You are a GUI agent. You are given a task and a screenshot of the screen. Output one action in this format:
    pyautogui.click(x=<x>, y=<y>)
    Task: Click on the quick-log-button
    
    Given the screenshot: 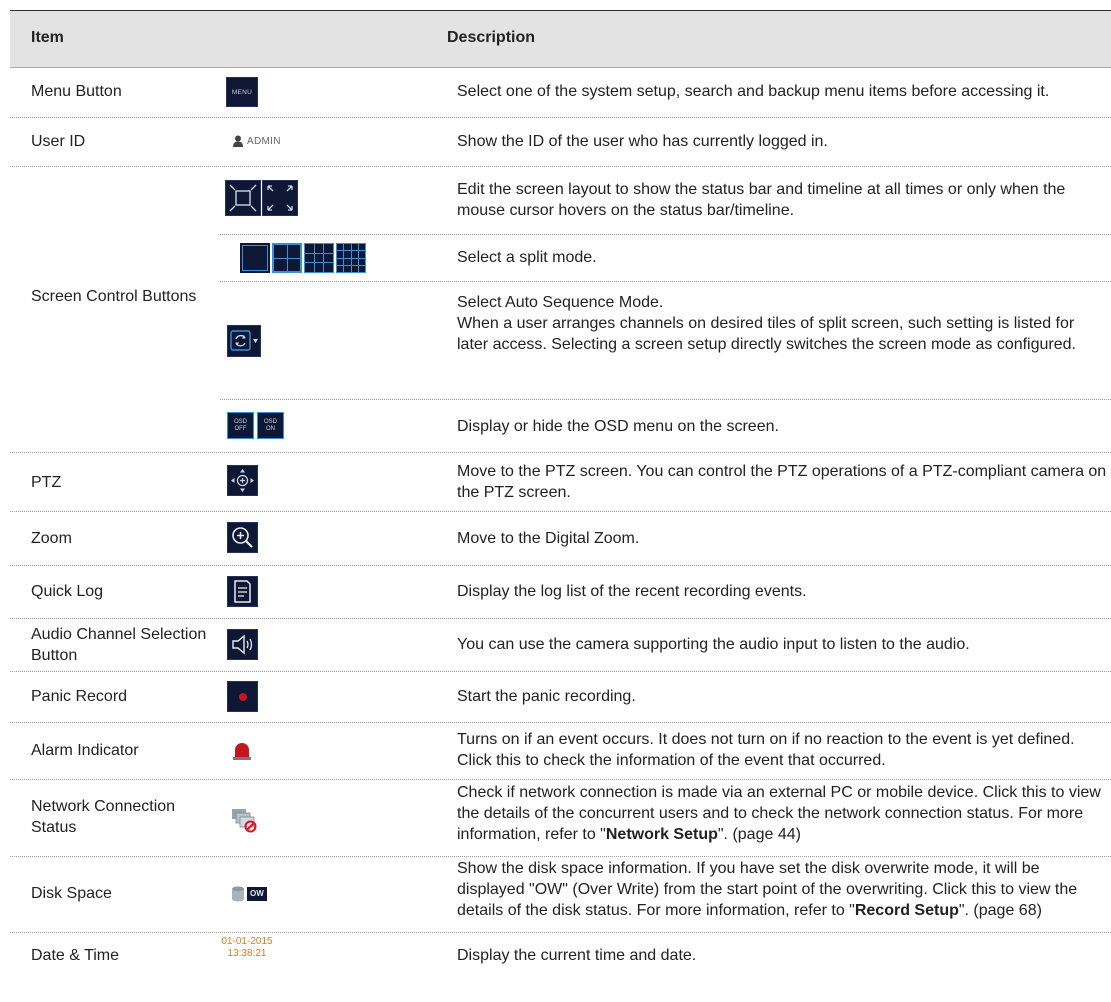 What is the action you would take?
    pyautogui.click(x=242, y=591)
    